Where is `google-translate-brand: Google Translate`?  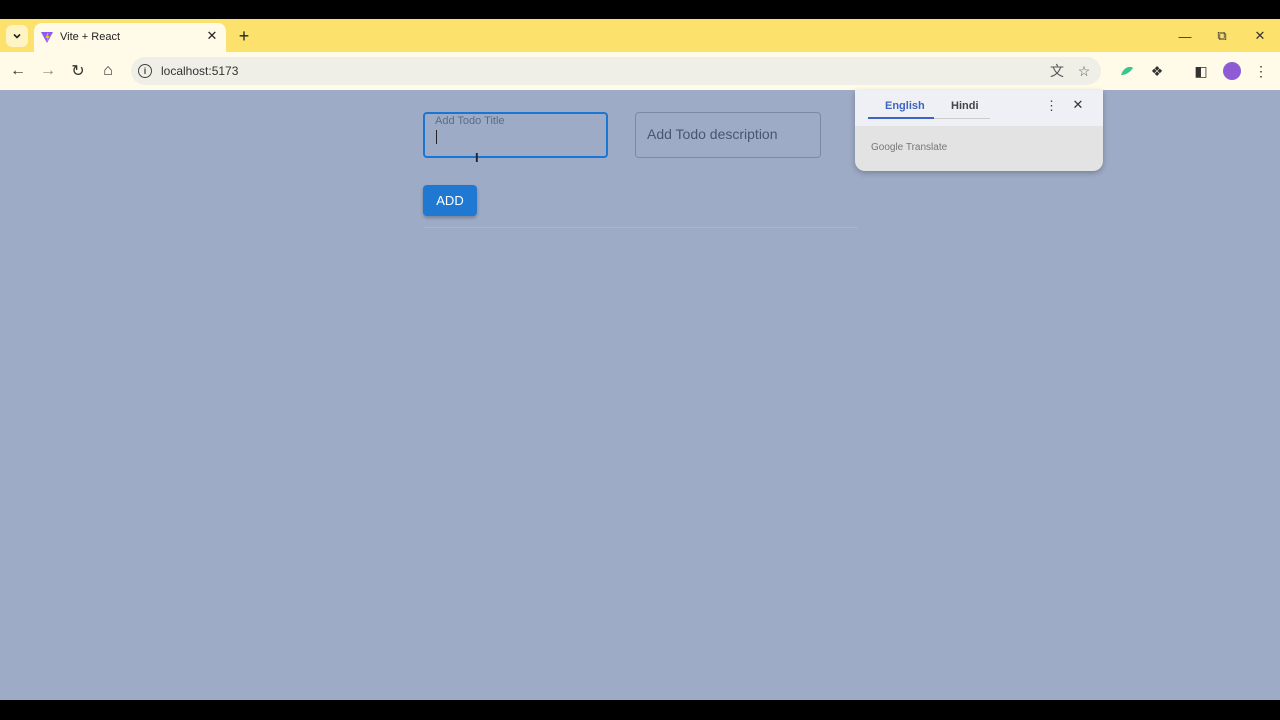
google-translate-brand: Google Translate is located at coordinates (909, 147).